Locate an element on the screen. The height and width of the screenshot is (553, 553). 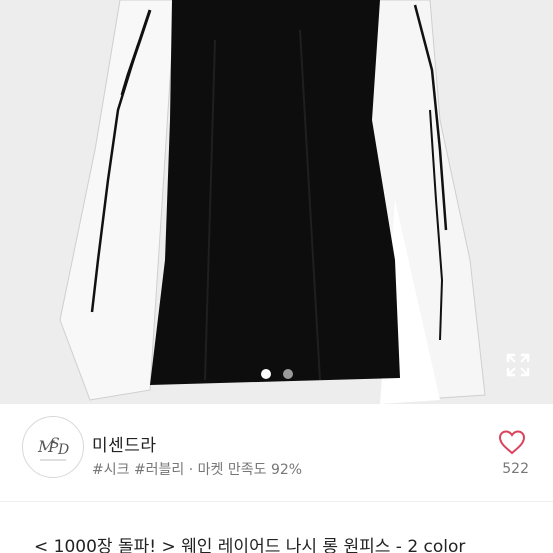
pagination-dot is located at coordinates (287, 374).